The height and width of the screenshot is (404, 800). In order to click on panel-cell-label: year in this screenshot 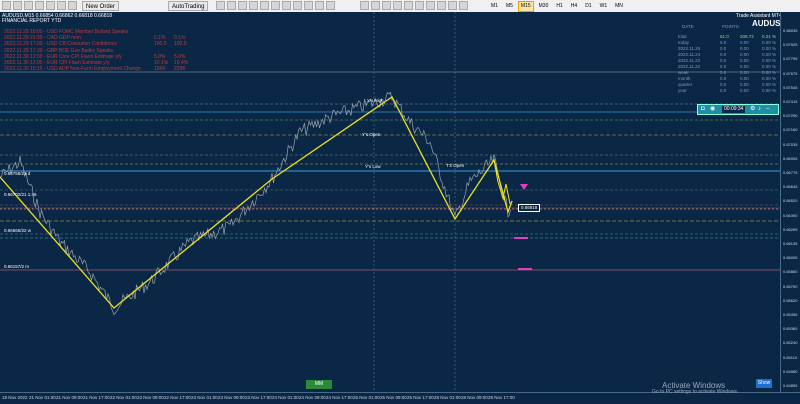, I will do `click(682, 90)`.